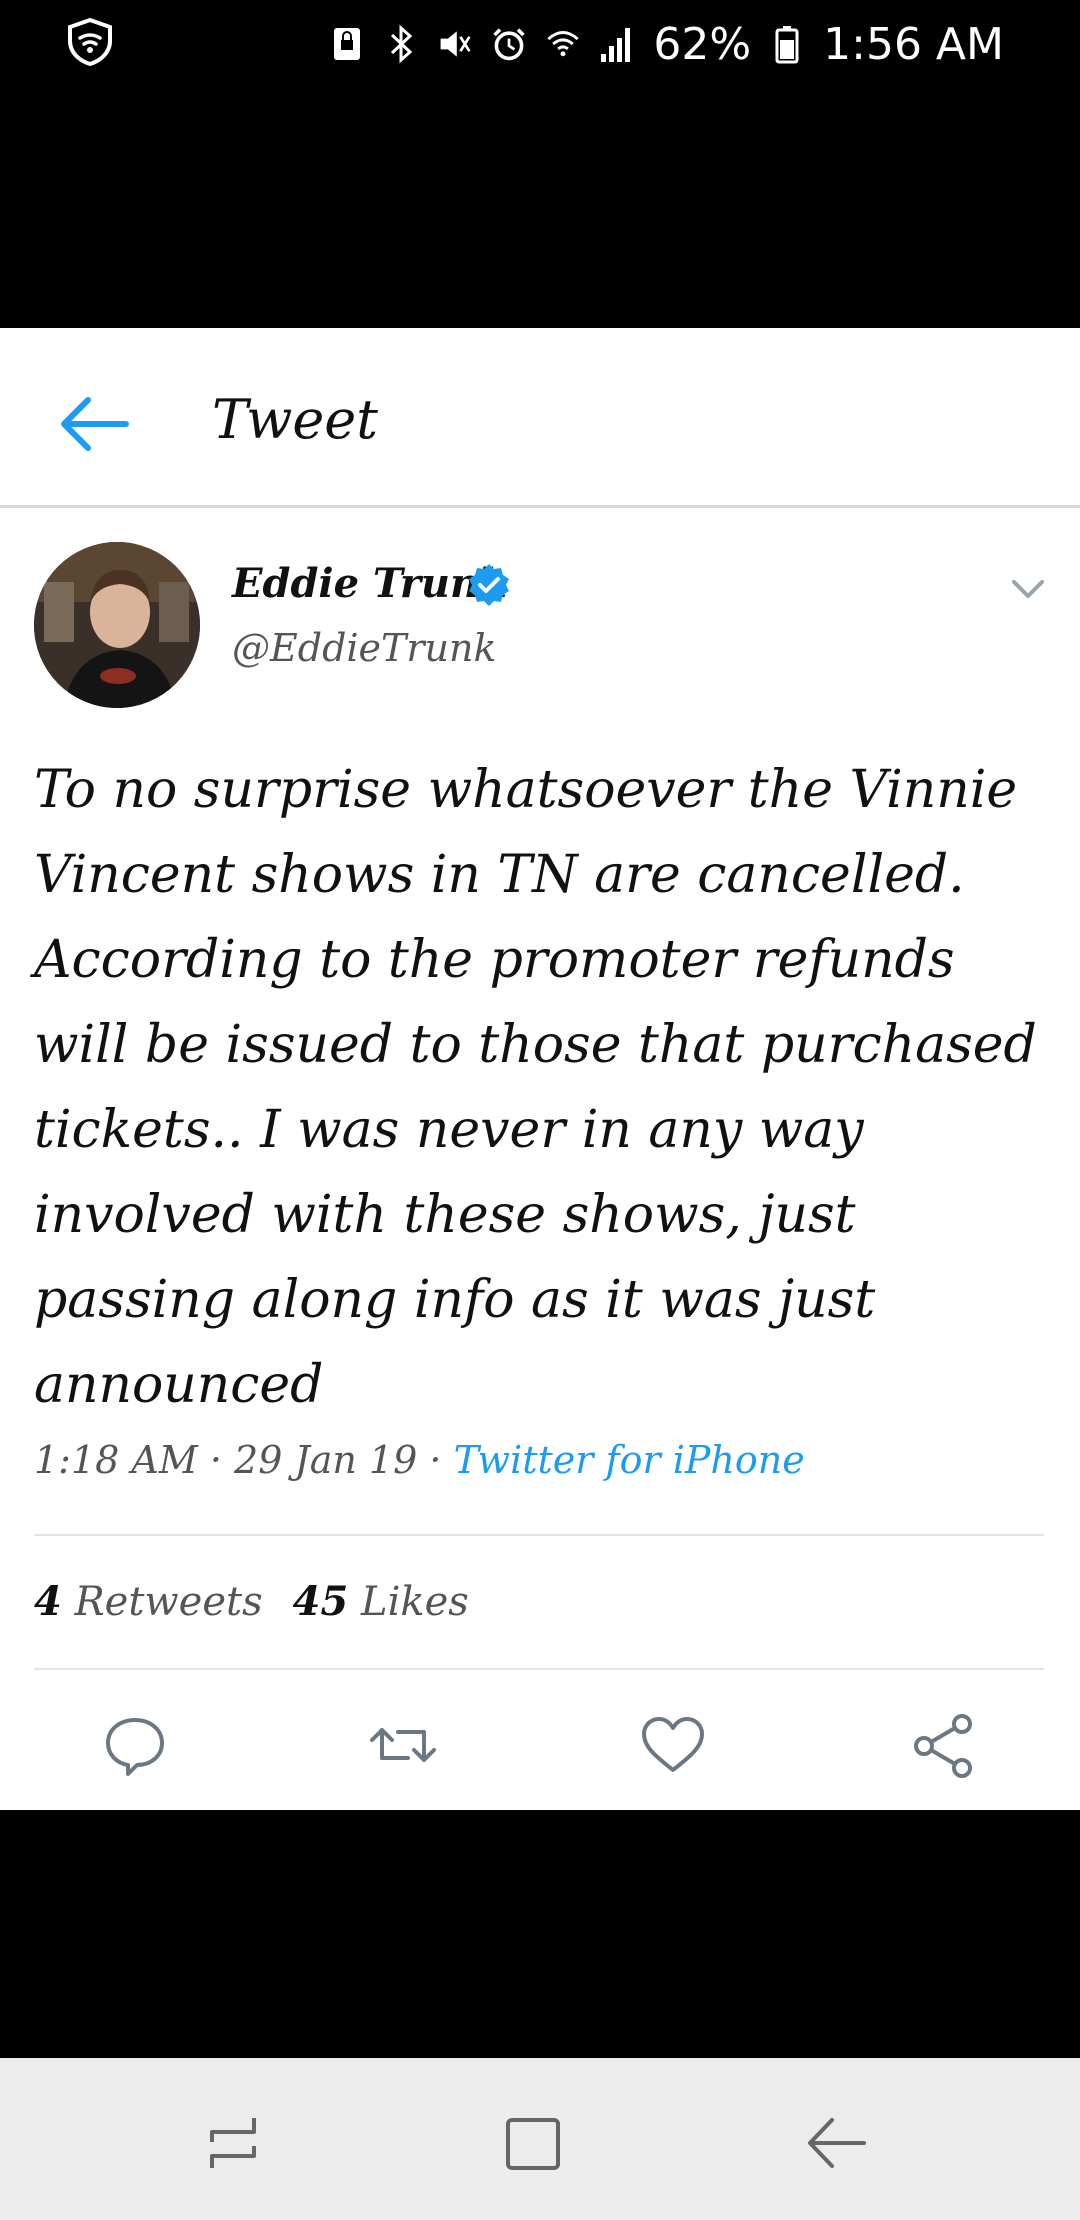 Image resolution: width=1080 pixels, height=2220 pixels. What do you see at coordinates (233, 2143) in the screenshot?
I see `recent-apps-icon` at bounding box center [233, 2143].